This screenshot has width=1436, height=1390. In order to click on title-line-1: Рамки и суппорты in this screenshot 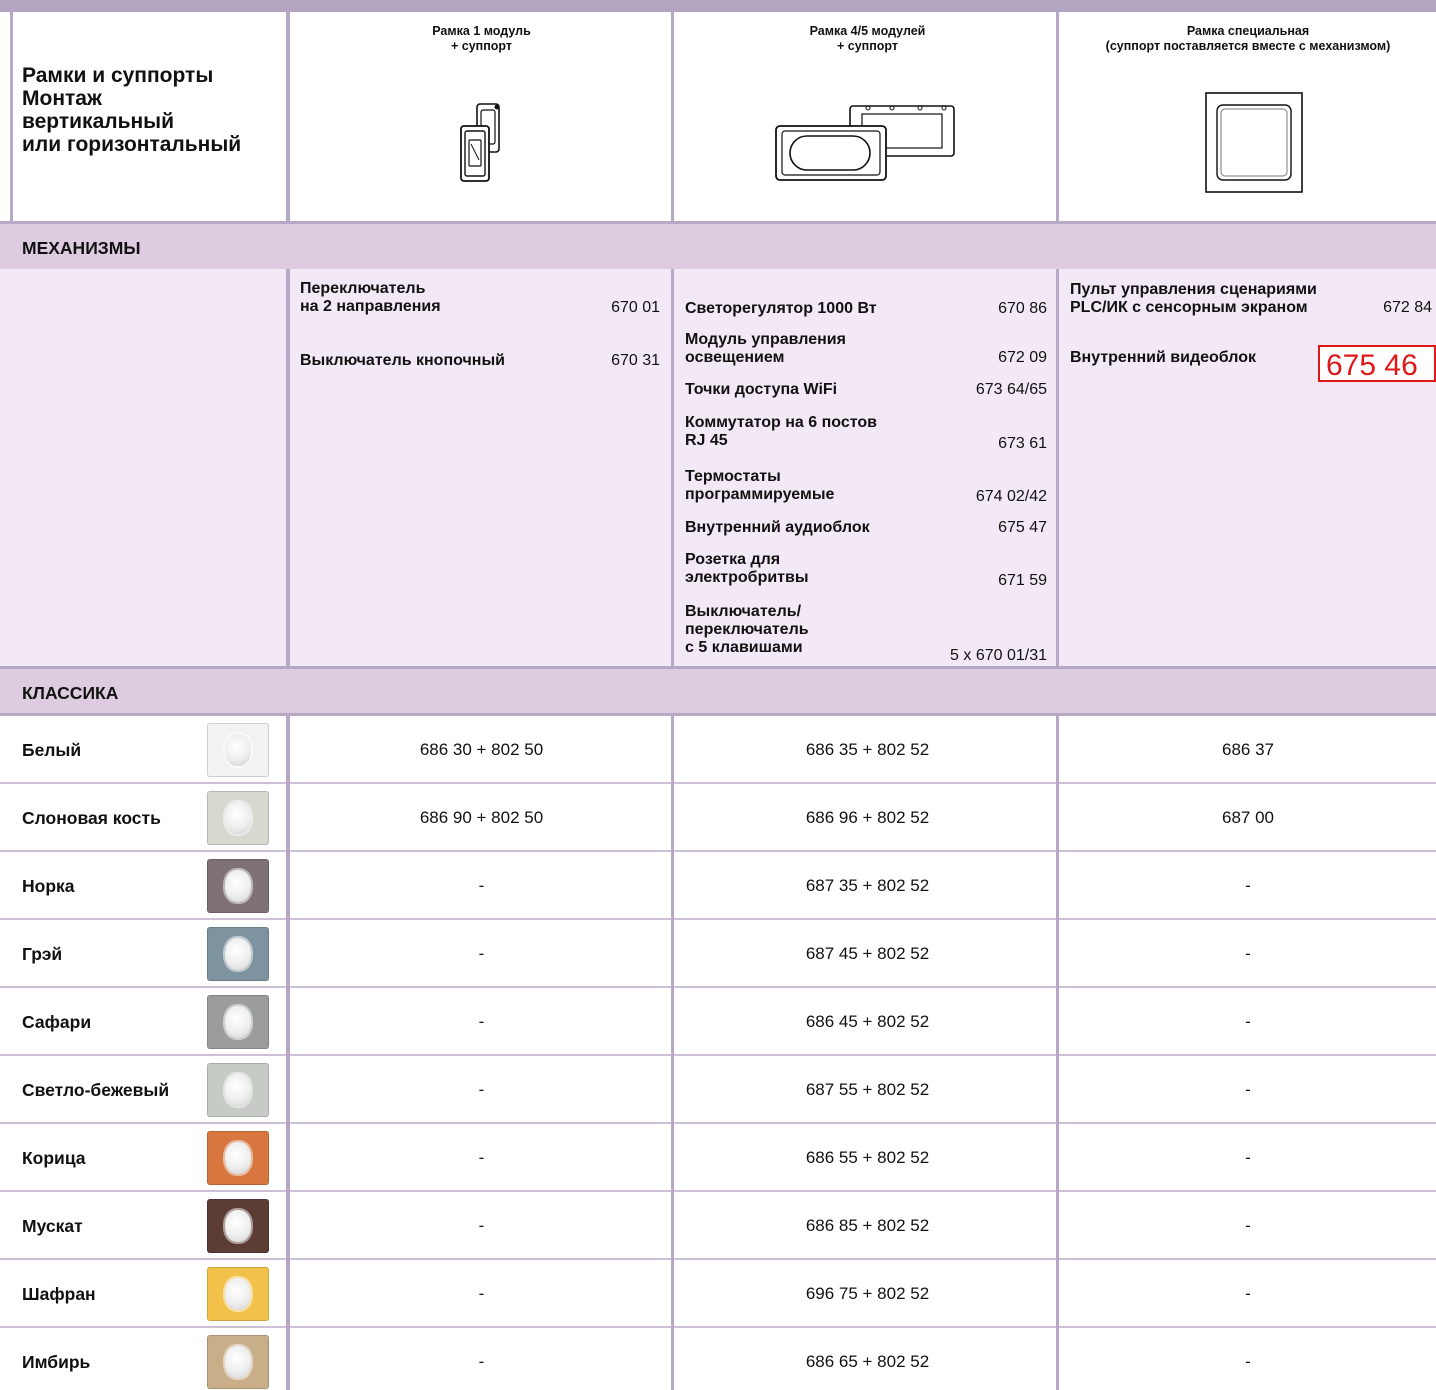, I will do `click(118, 75)`.